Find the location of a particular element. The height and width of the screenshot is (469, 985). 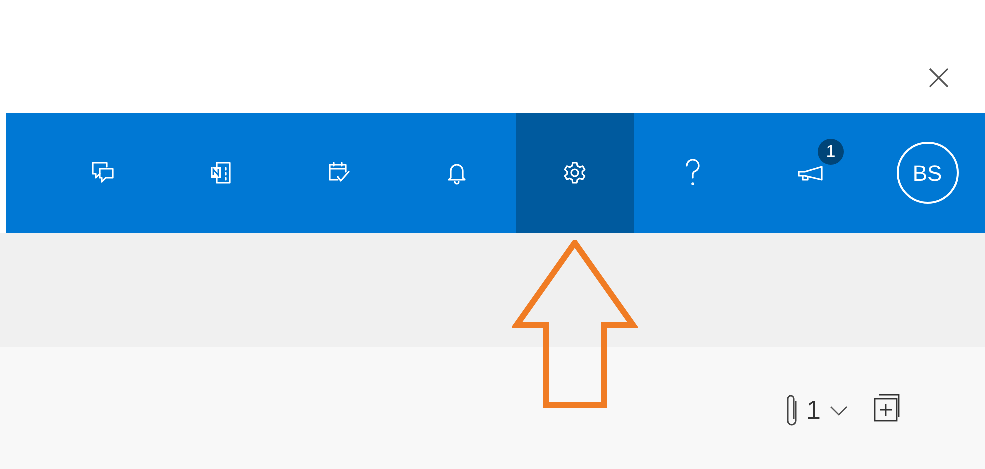

chat-icon is located at coordinates (103, 173).